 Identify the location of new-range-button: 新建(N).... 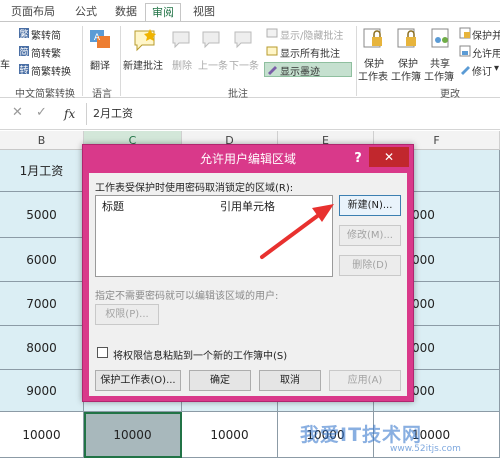
(370, 205).